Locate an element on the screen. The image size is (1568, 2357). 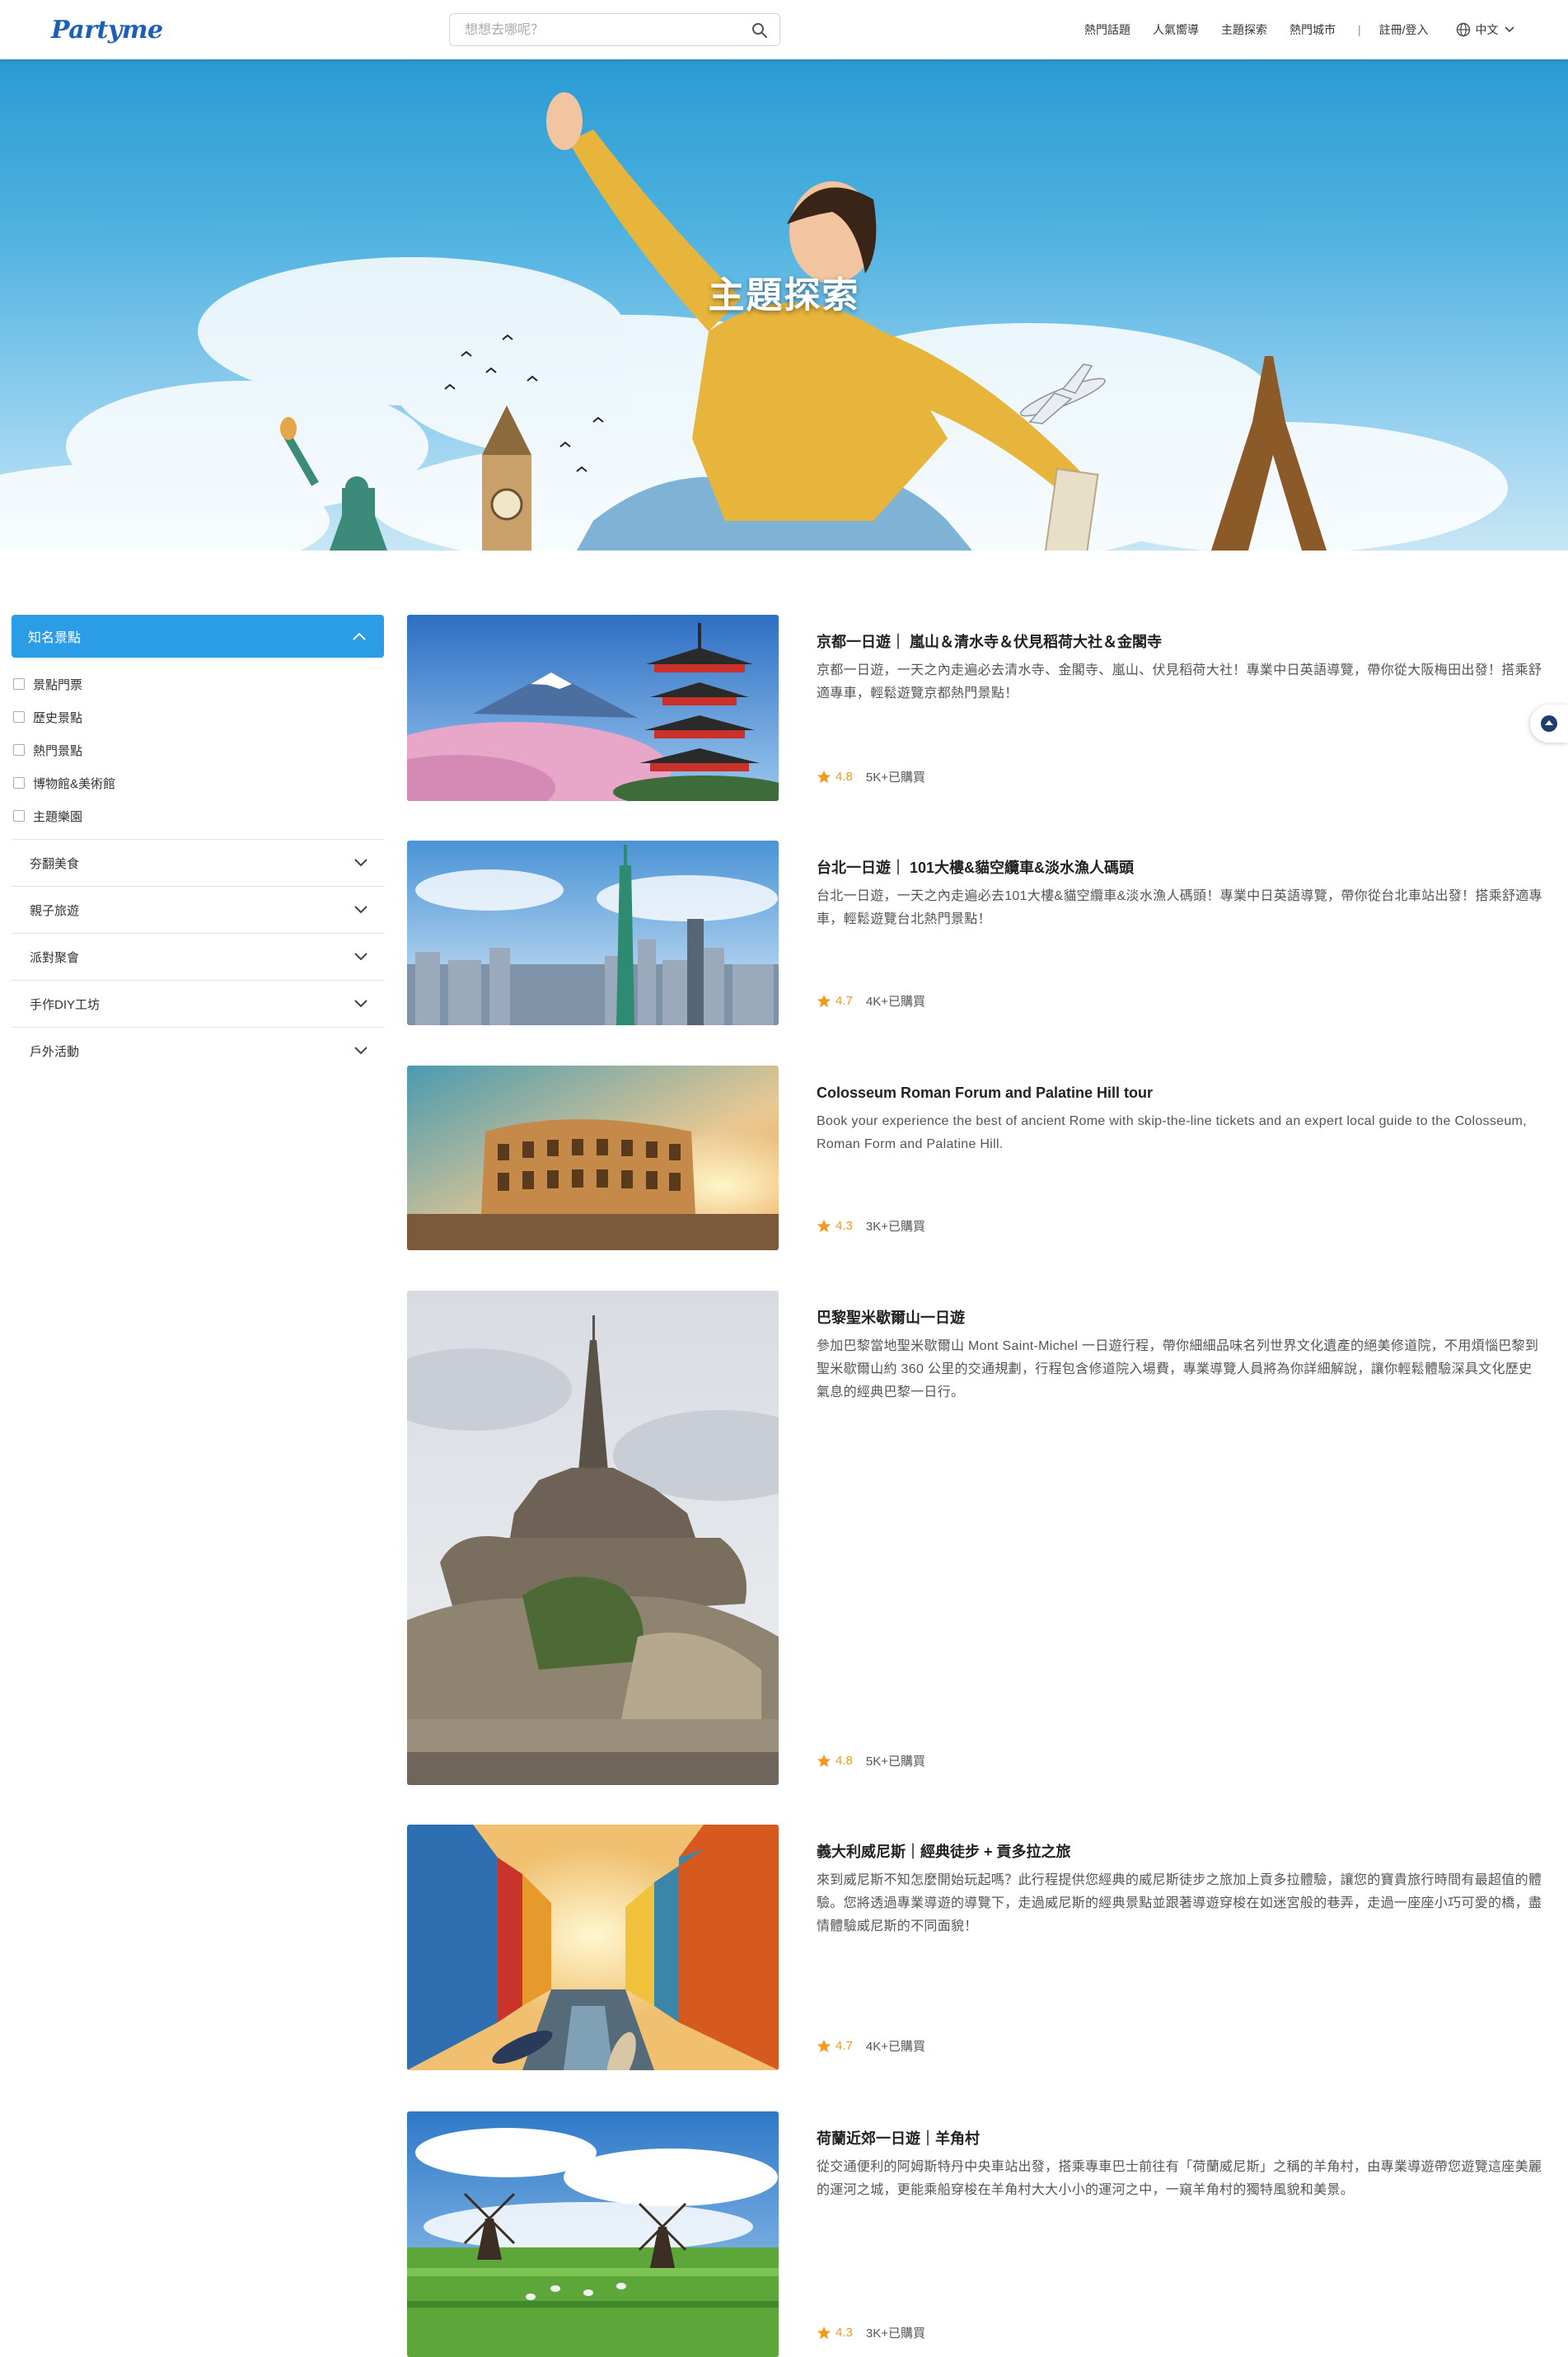
search-icon is located at coordinates (759, 31).